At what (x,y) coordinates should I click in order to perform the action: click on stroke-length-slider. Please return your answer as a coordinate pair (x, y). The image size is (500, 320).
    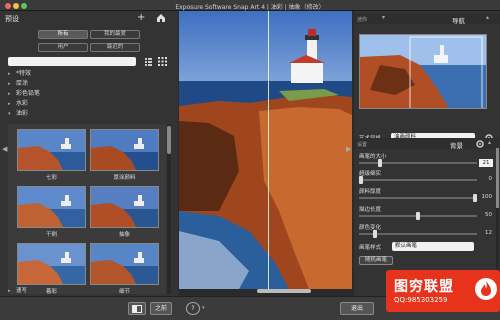
    Looking at the image, I should click on (418, 216).